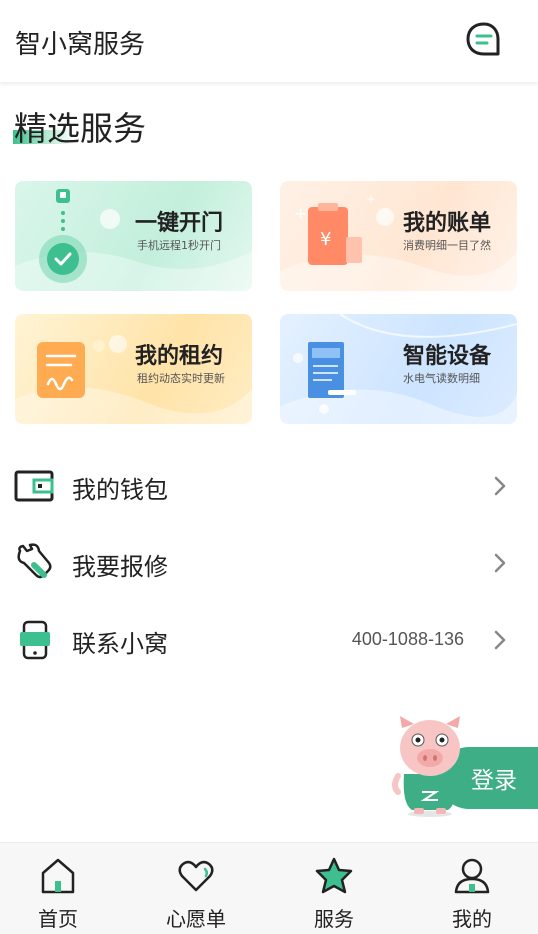  Describe the element at coordinates (447, 223) in the screenshot. I see `card-title: 我的账单` at that location.